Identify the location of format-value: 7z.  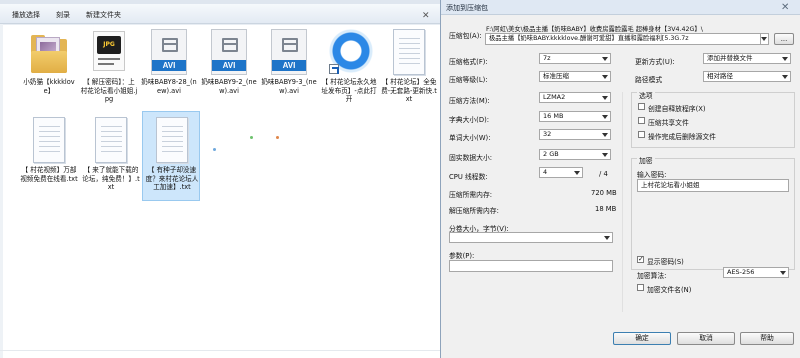
(547, 58).